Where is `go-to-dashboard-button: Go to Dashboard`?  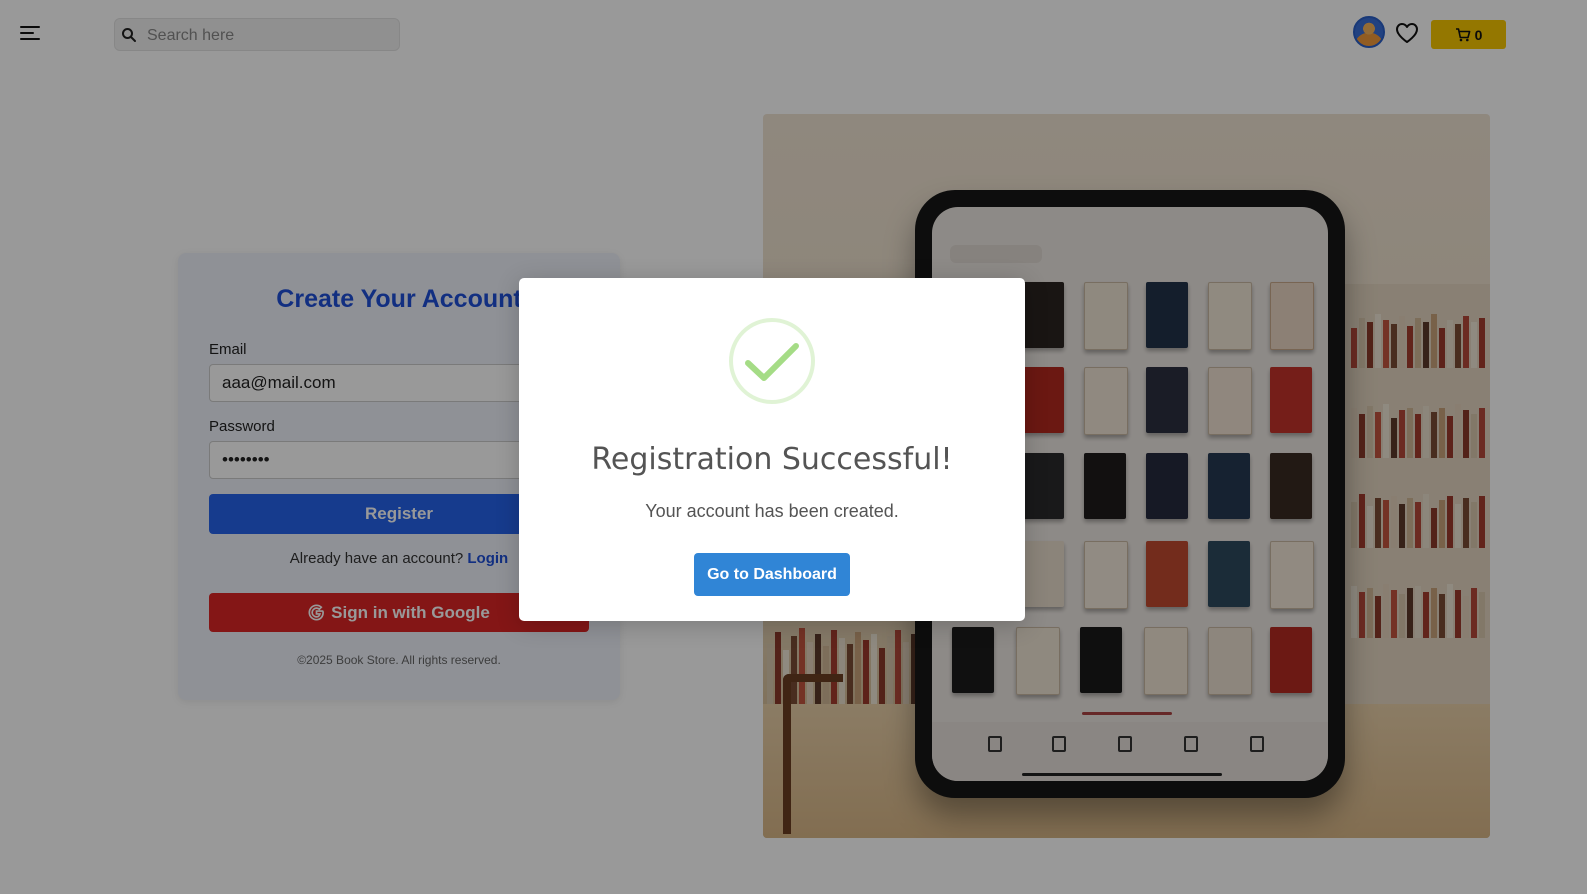
go-to-dashboard-button: Go to Dashboard is located at coordinates (772, 574).